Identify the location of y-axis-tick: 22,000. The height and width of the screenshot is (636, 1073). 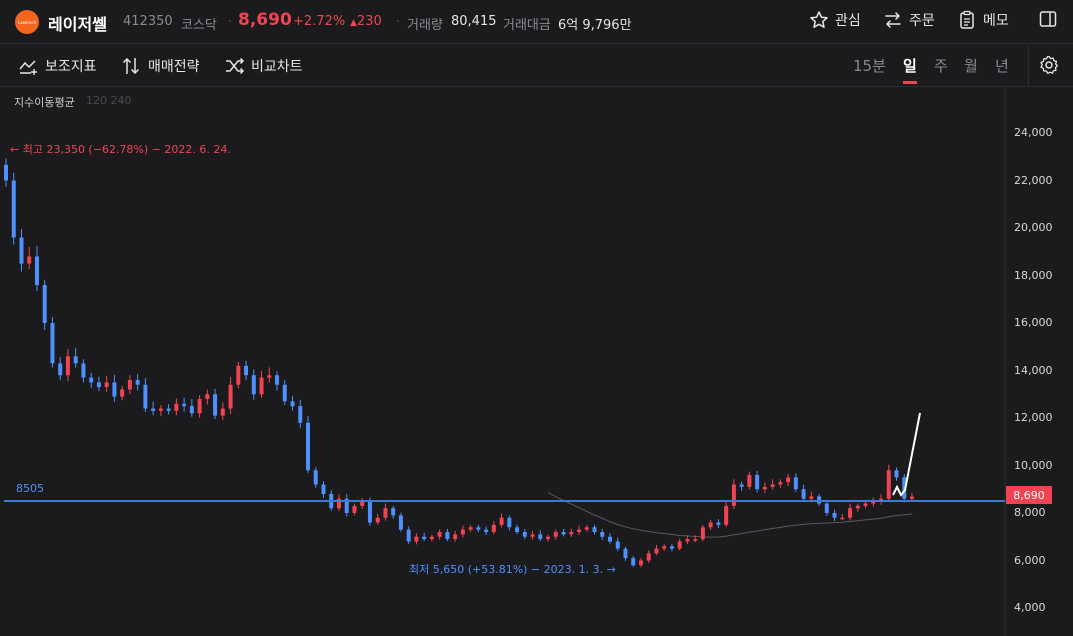
(1033, 180).